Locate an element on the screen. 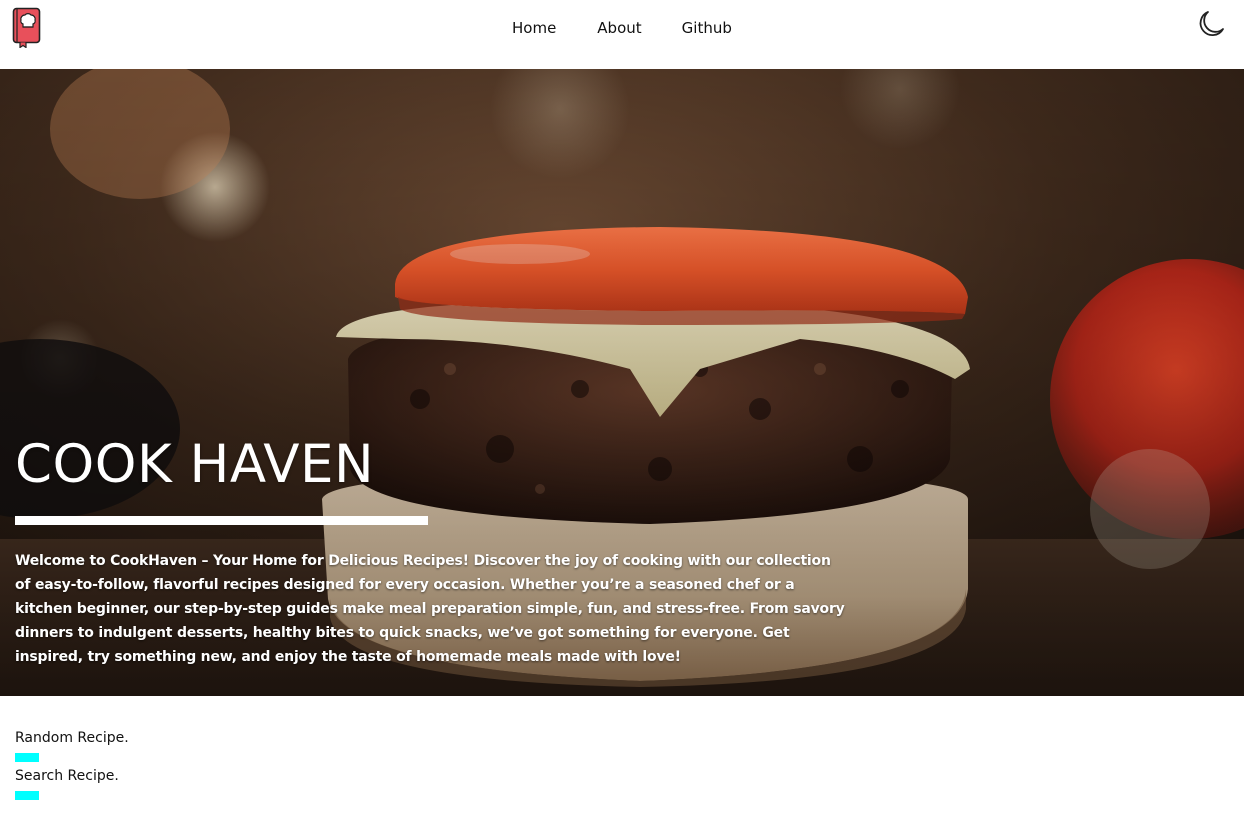 The height and width of the screenshot is (819, 1244). chef-recipe-book-icon is located at coordinates (26, 28).